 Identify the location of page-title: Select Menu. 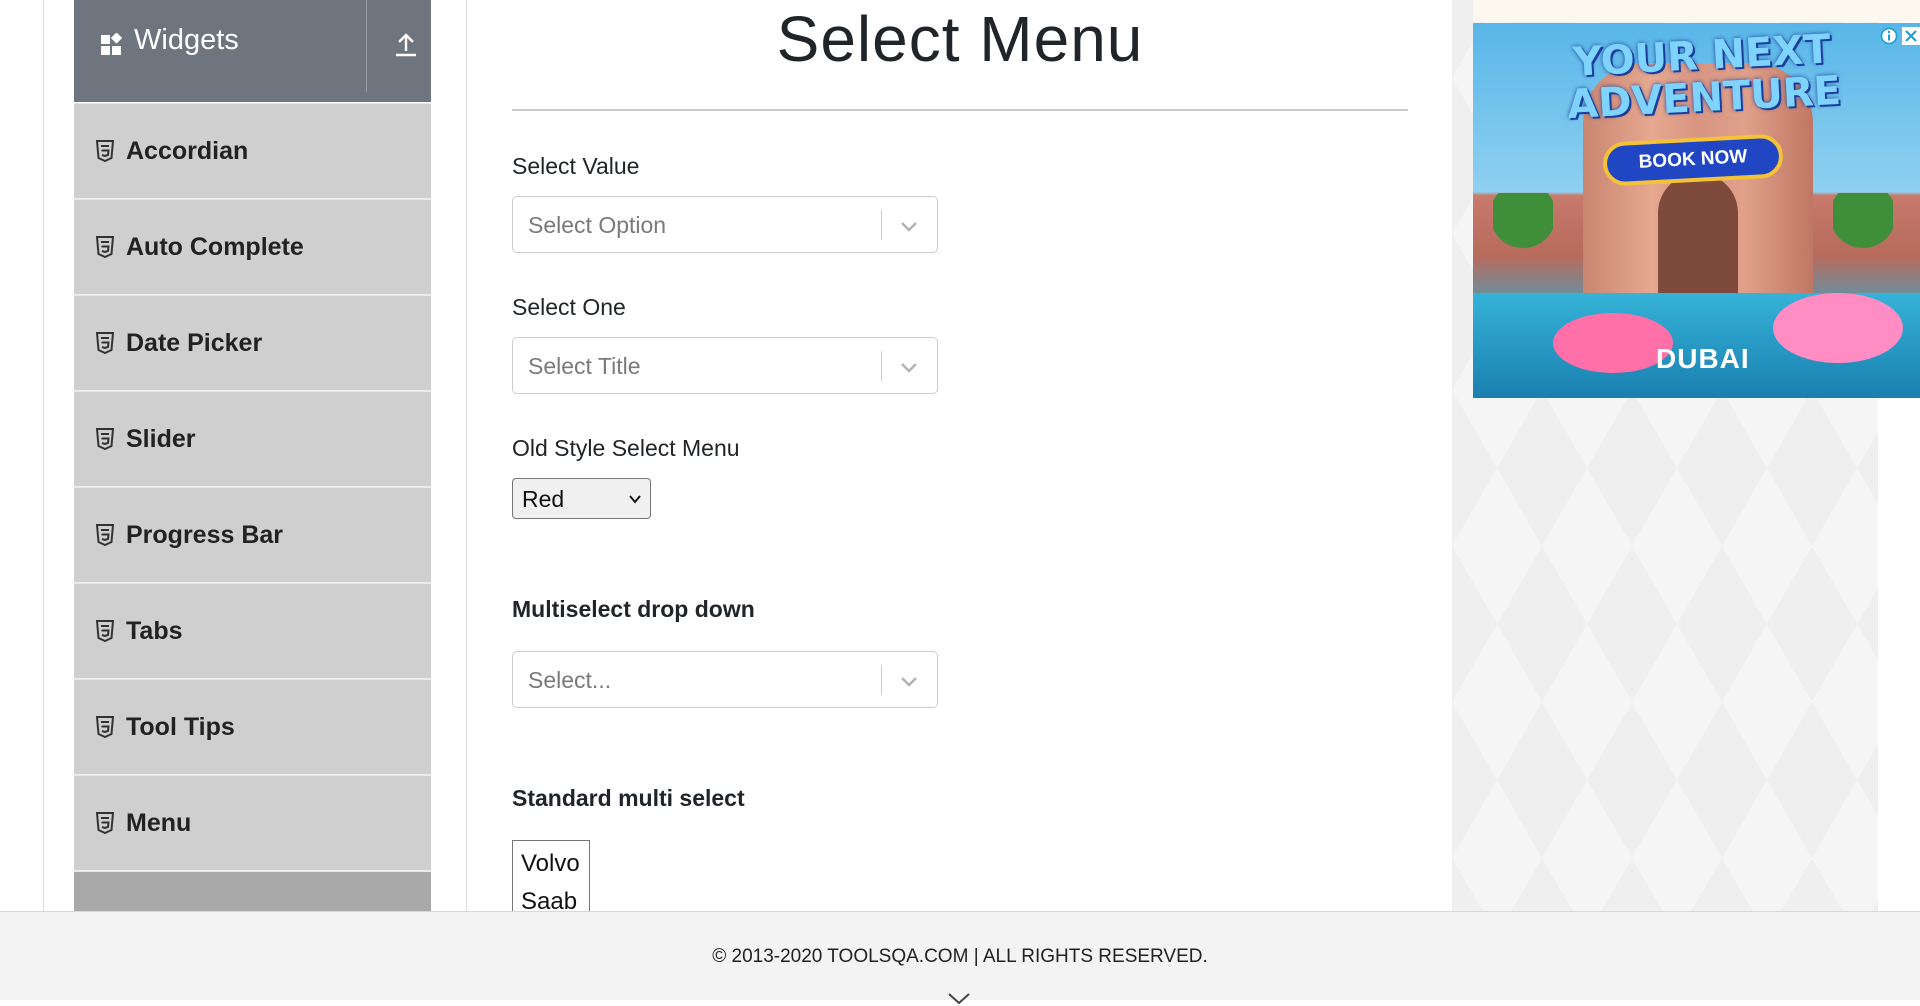
(960, 39).